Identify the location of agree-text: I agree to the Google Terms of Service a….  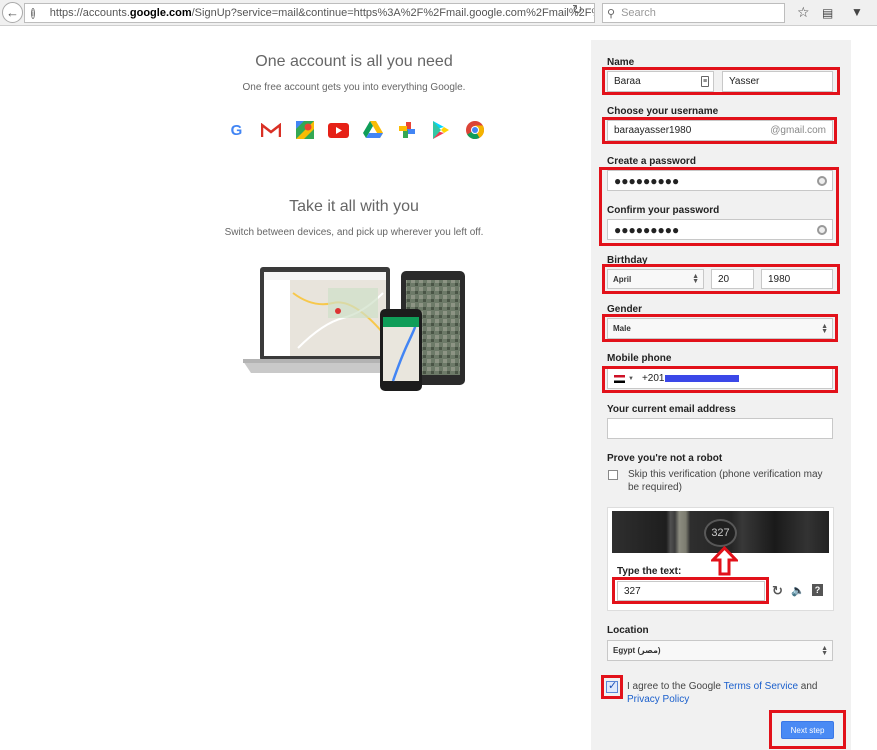
(727, 686).